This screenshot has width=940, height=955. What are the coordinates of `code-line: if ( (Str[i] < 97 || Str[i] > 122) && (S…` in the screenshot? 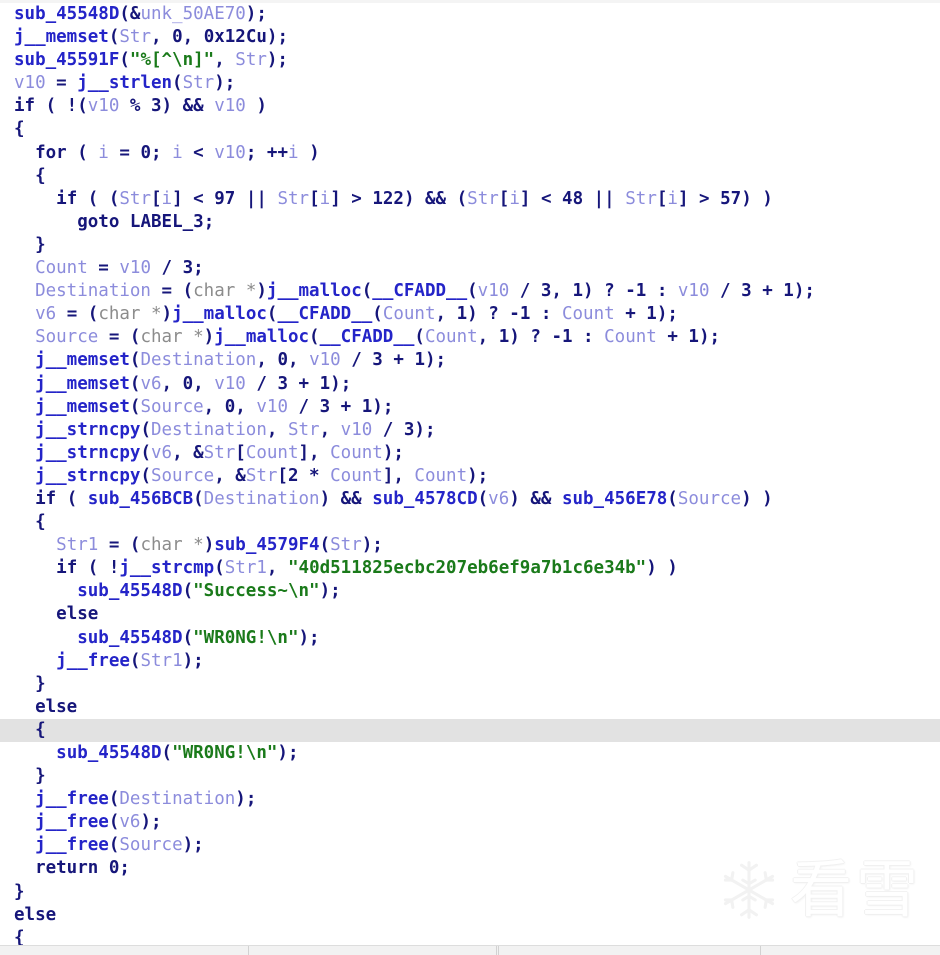 It's located at (470, 199).